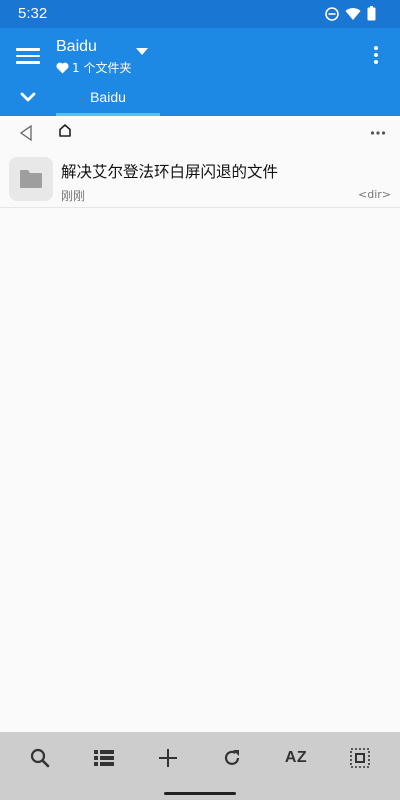  I want to click on tab-label: Baidu, so click(108, 97).